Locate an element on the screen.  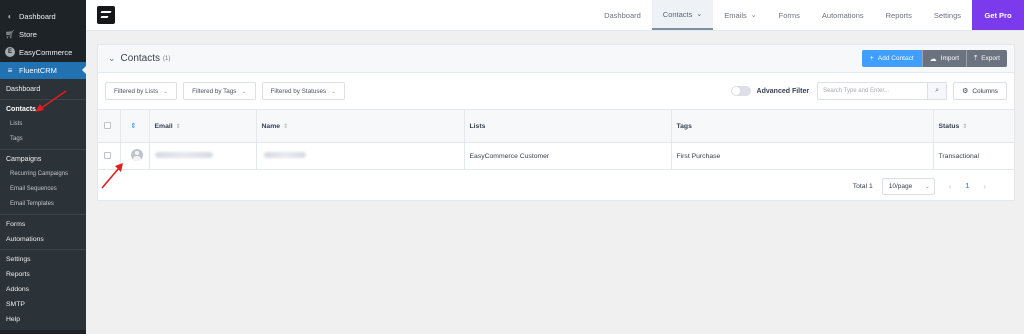
wp-menu-fluentcrm: ≡ FluentCRM is located at coordinates (43, 70).